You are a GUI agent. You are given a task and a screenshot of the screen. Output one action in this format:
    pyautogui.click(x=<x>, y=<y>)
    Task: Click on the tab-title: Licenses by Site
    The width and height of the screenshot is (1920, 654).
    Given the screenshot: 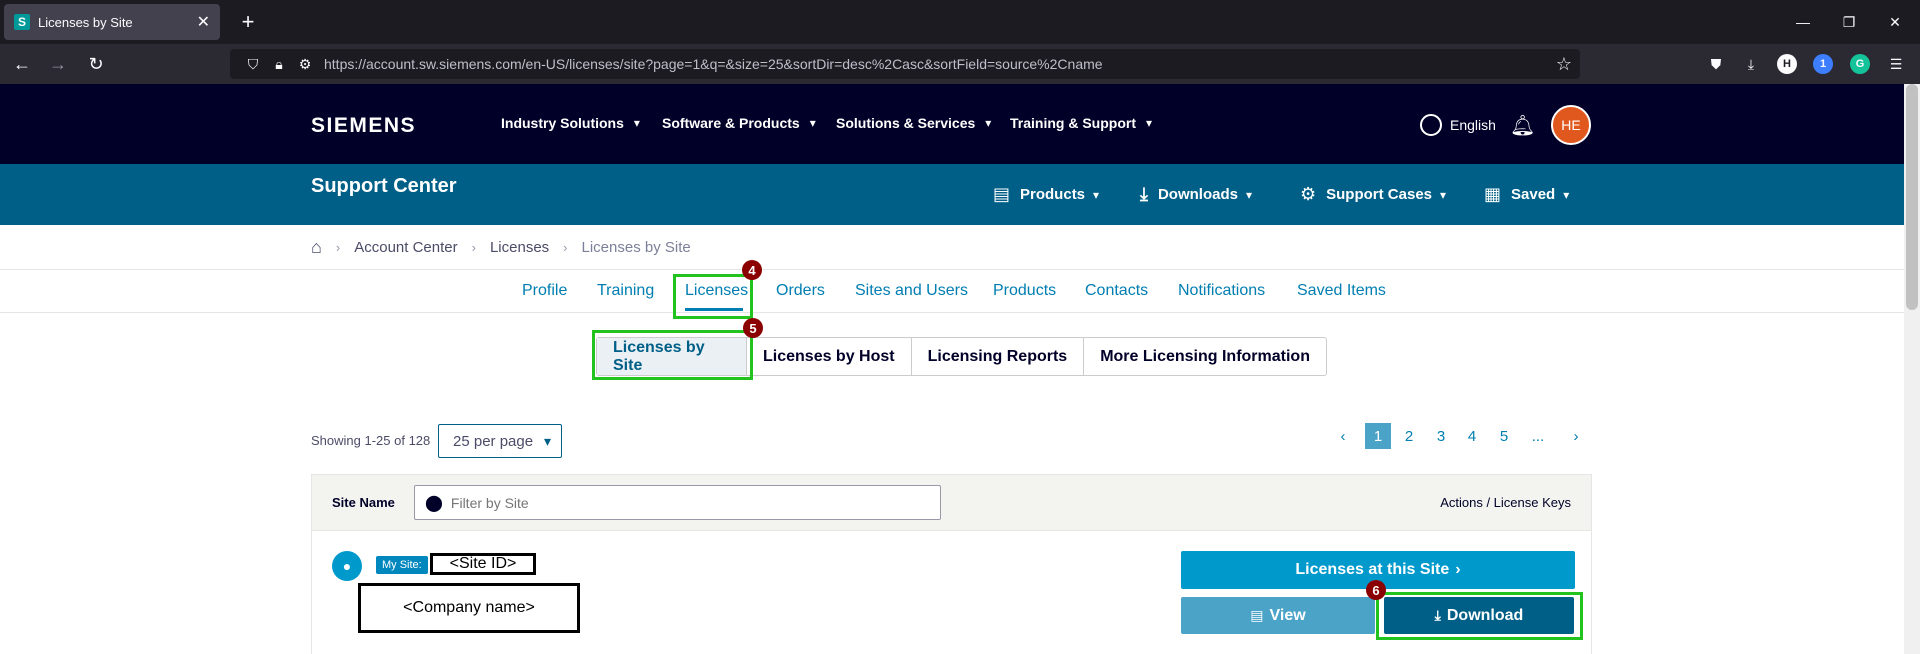 What is the action you would take?
    pyautogui.click(x=85, y=22)
    